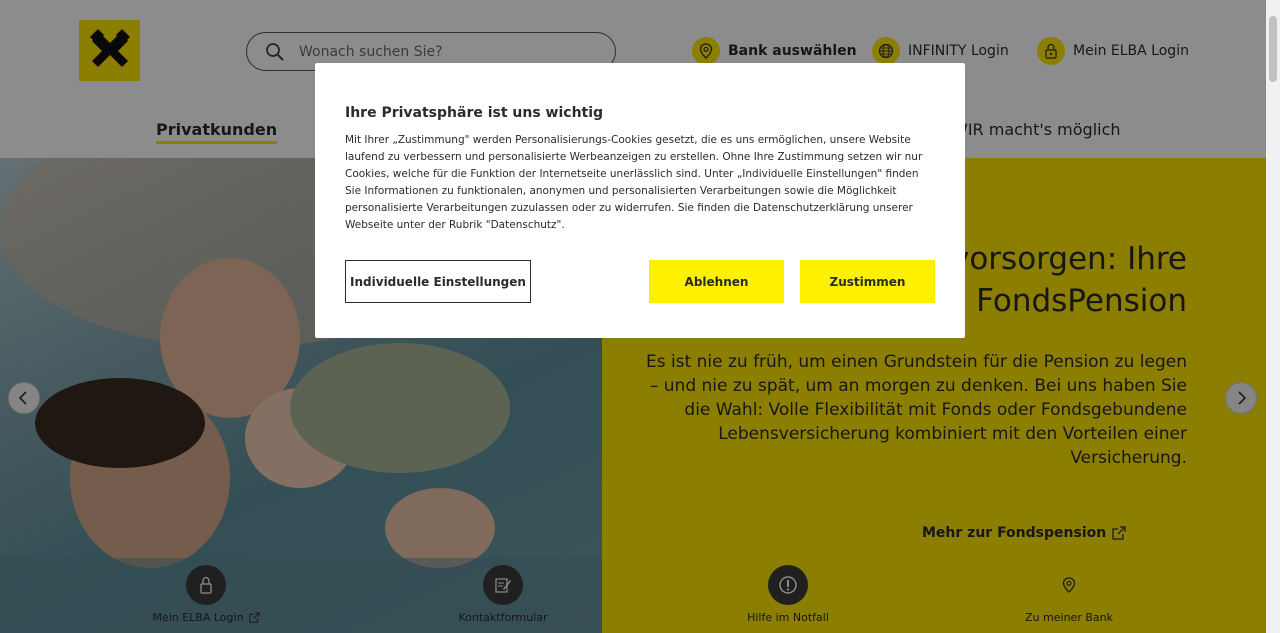 The width and height of the screenshot is (1280, 633). What do you see at coordinates (867, 281) in the screenshot?
I see `accept-button: Zustimmen` at bounding box center [867, 281].